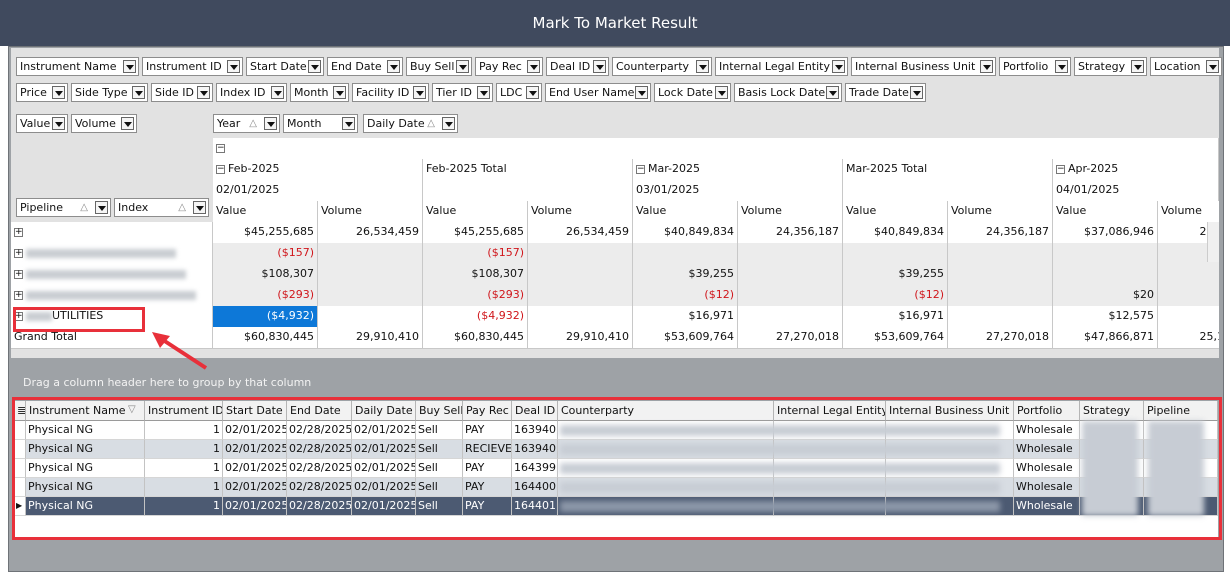 The width and height of the screenshot is (1230, 577). Describe the element at coordinates (161, 207) in the screenshot. I see `field-chip-index: Index △` at that location.